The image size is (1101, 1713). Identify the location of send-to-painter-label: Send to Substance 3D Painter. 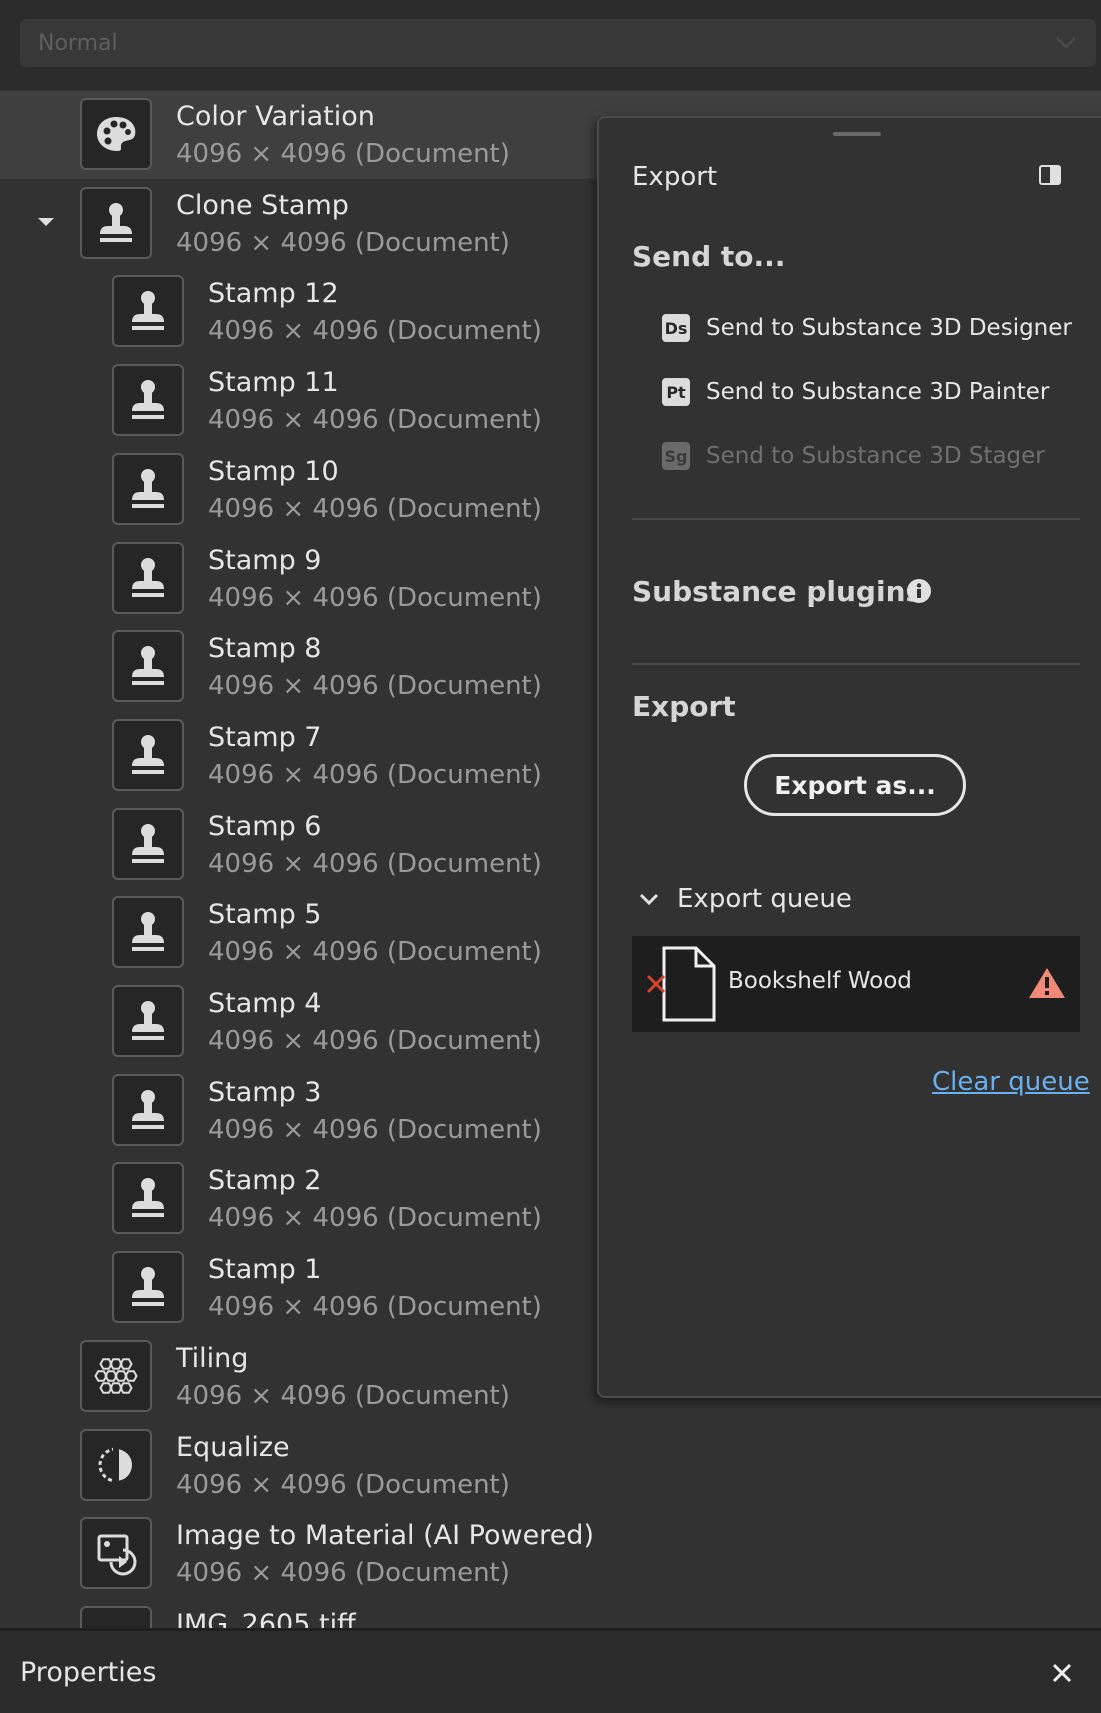
(878, 392).